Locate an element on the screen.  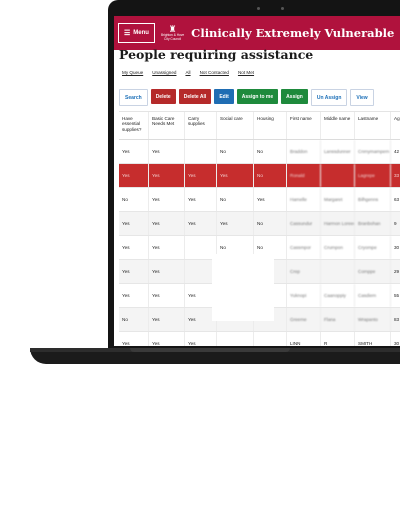
filter-not-met: Not Met is located at coordinates (246, 72).